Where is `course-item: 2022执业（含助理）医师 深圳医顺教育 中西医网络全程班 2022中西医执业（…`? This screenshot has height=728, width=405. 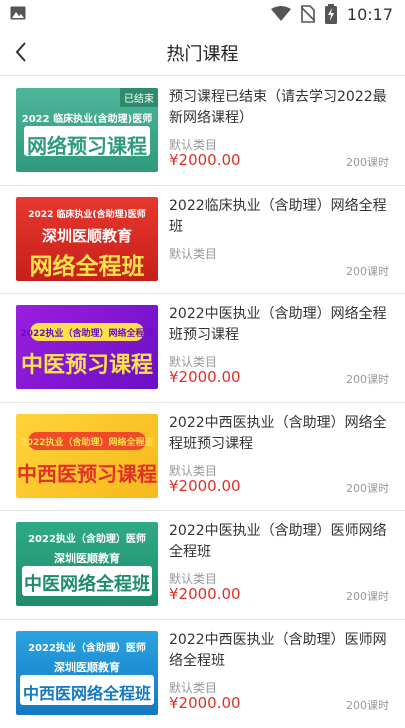 course-item: 2022执业（含助理）医师 深圳医顺教育 中西医网络全程班 2022中西医执业（… is located at coordinates (202, 674).